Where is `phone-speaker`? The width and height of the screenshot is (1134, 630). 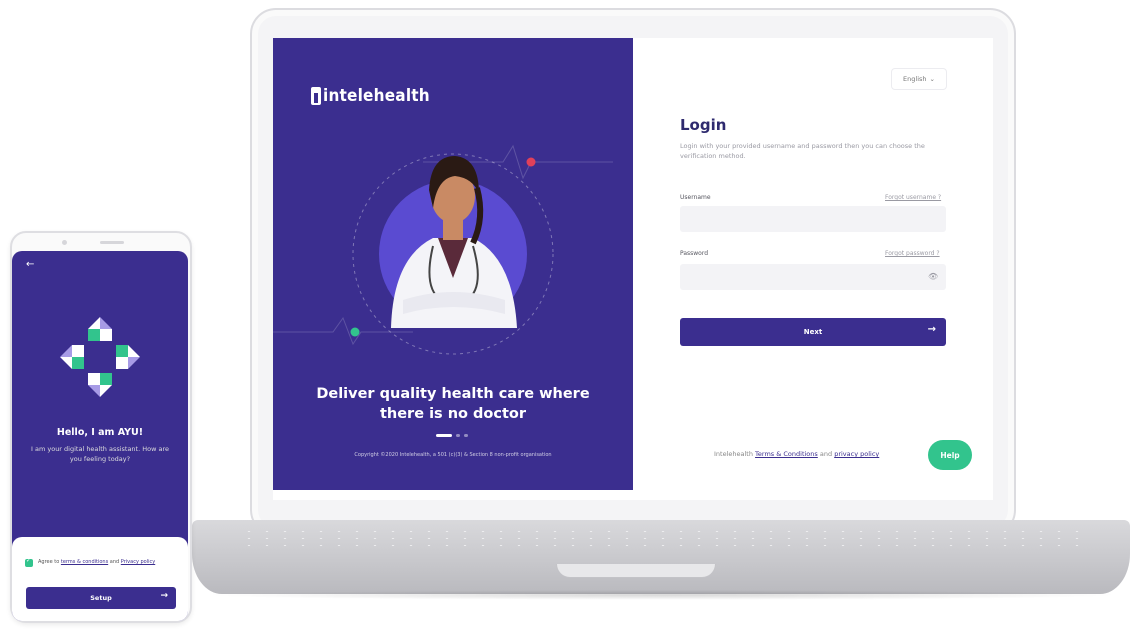
phone-speaker is located at coordinates (112, 242).